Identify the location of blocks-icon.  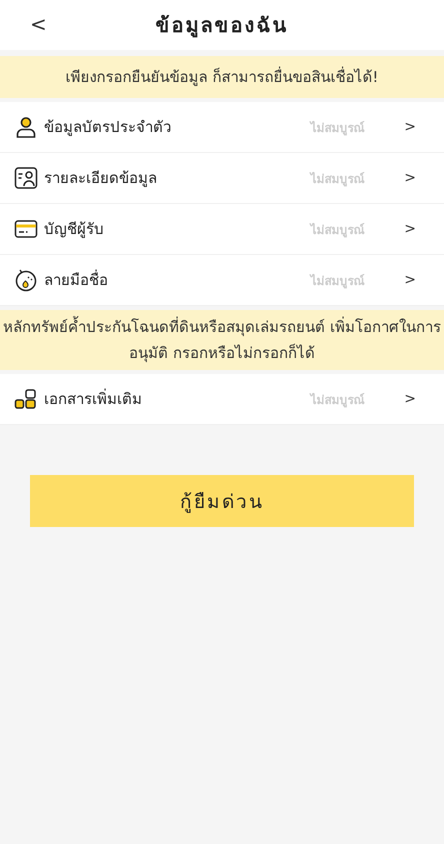
(26, 399).